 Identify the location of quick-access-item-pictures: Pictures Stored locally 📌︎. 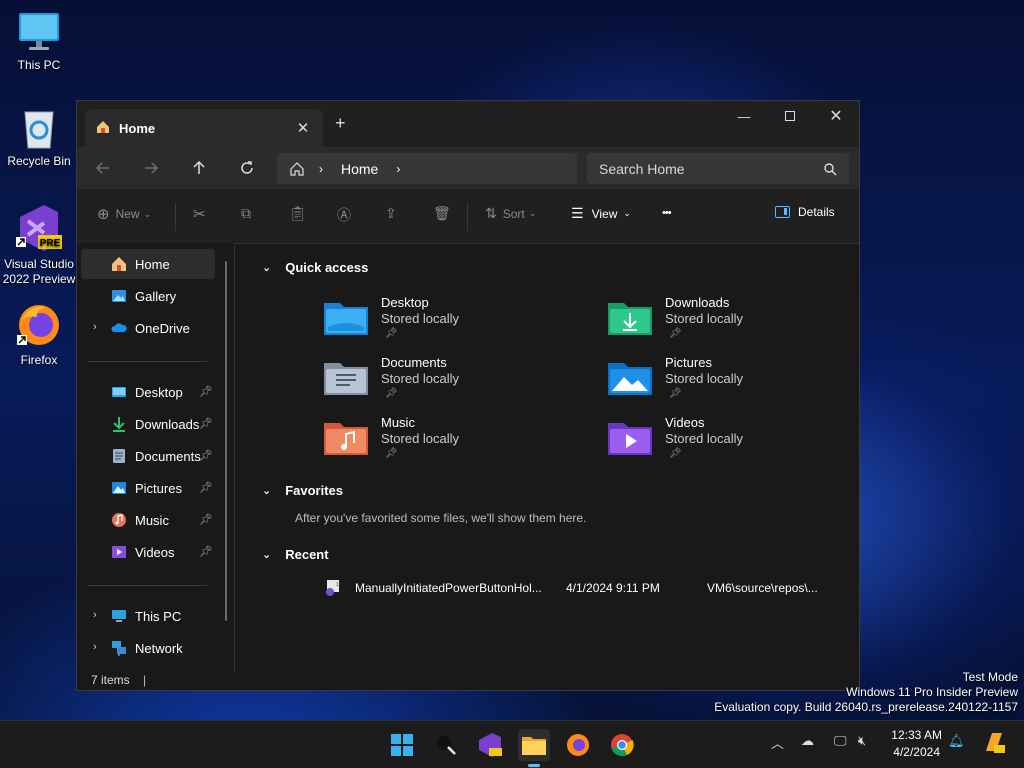
(728, 381).